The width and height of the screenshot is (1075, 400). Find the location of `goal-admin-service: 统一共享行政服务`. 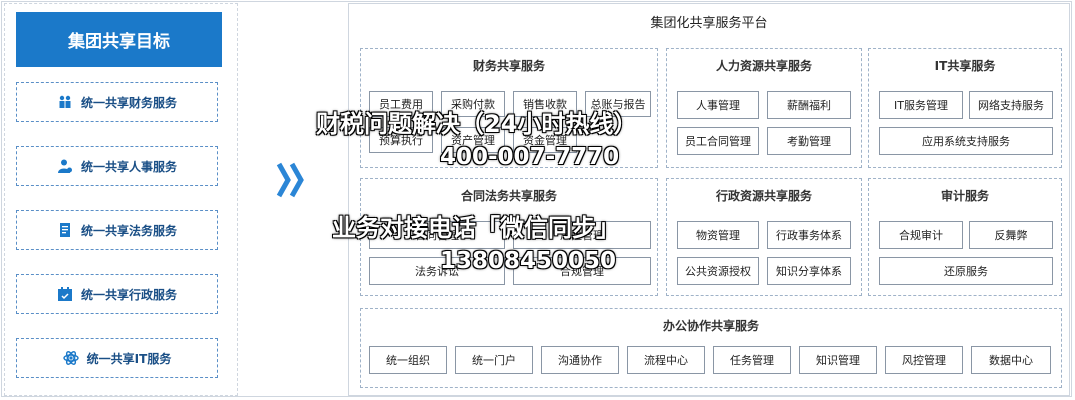

goal-admin-service: 统一共享行政服务 is located at coordinates (117, 294).